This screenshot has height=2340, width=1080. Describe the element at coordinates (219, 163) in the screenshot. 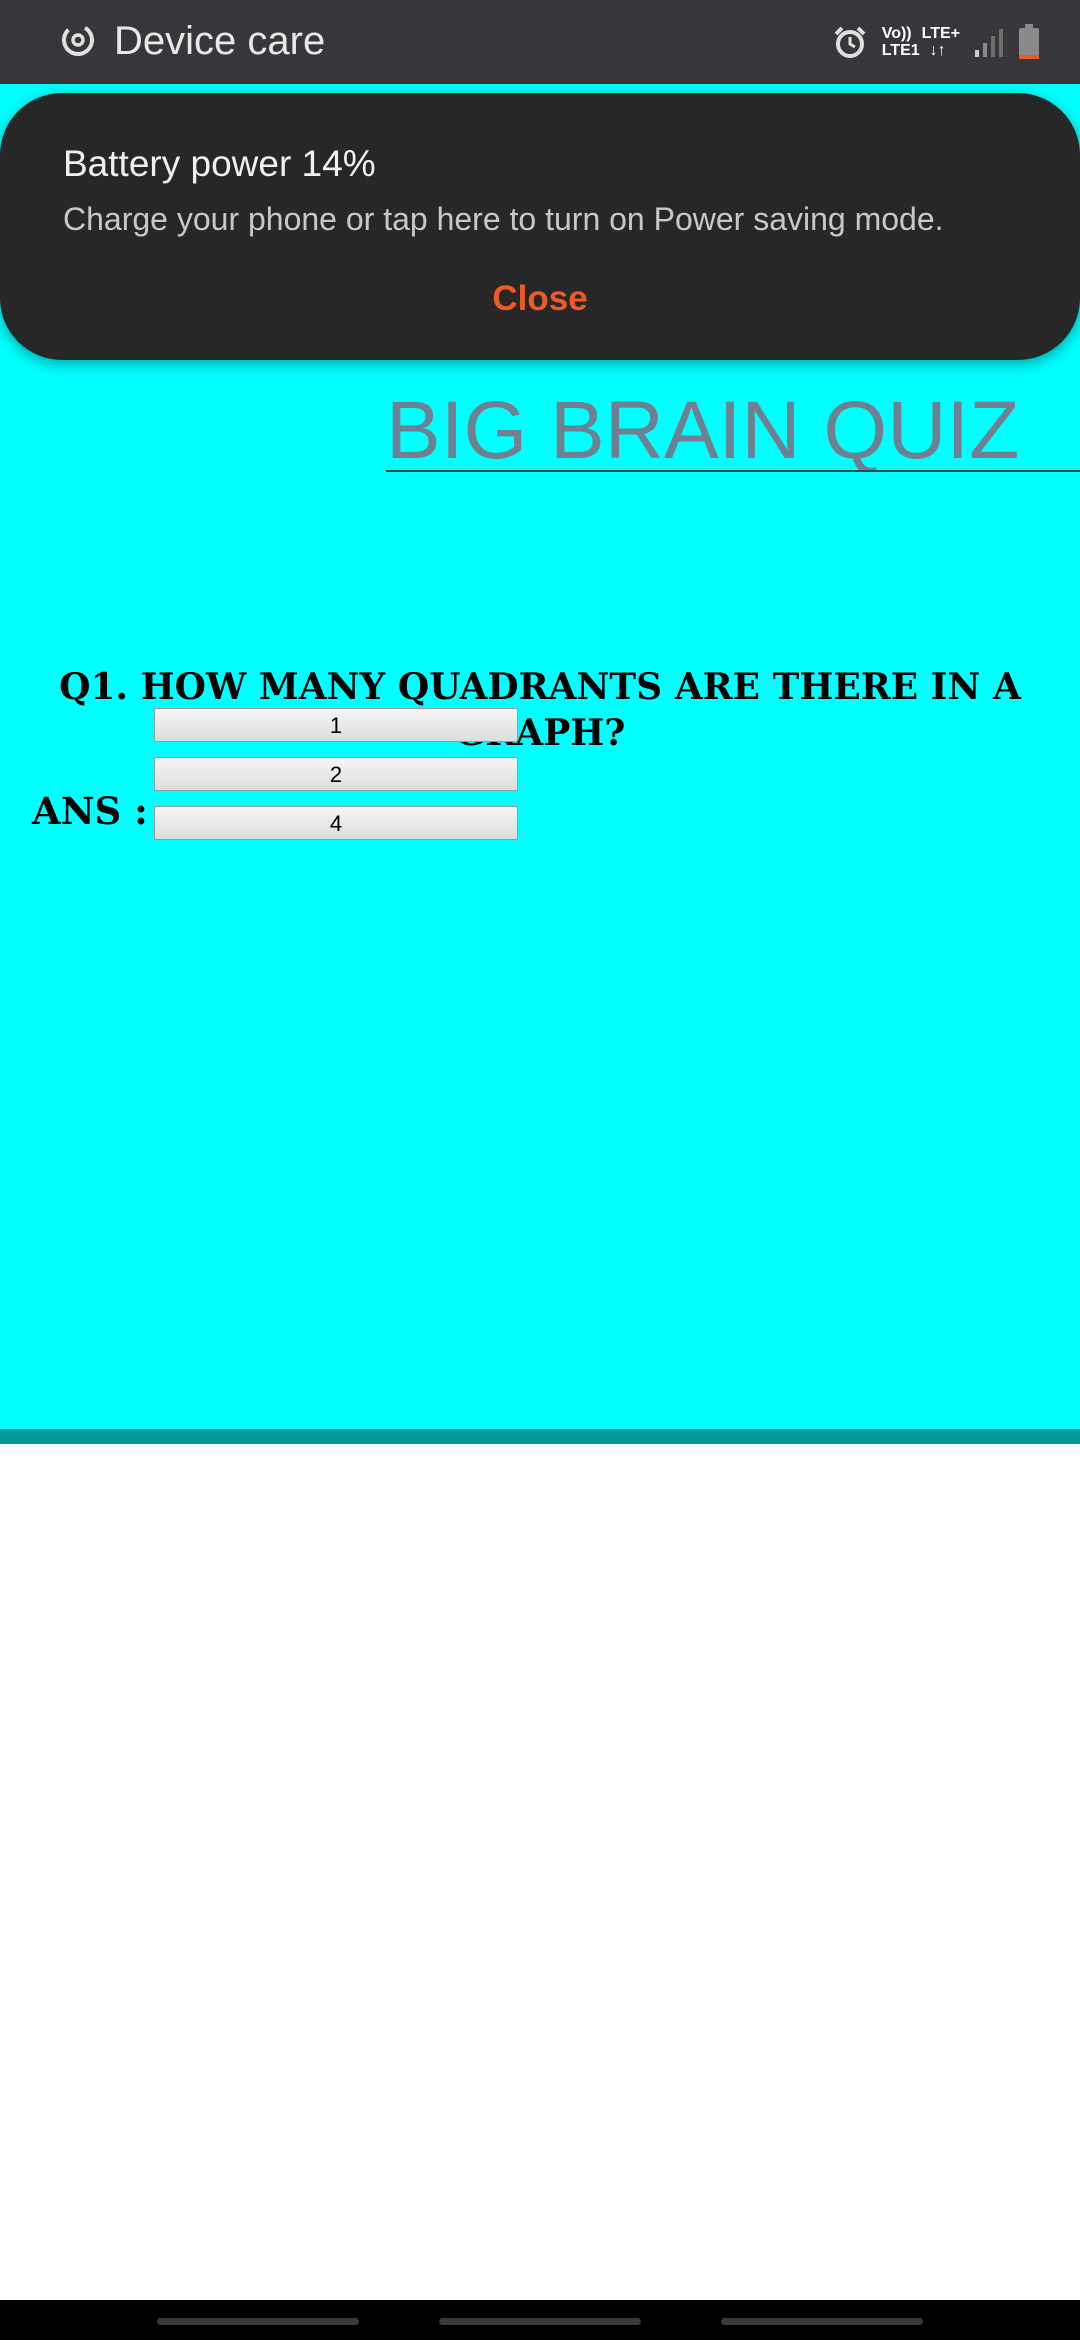

I see `notification-title: Battery power 14%` at that location.